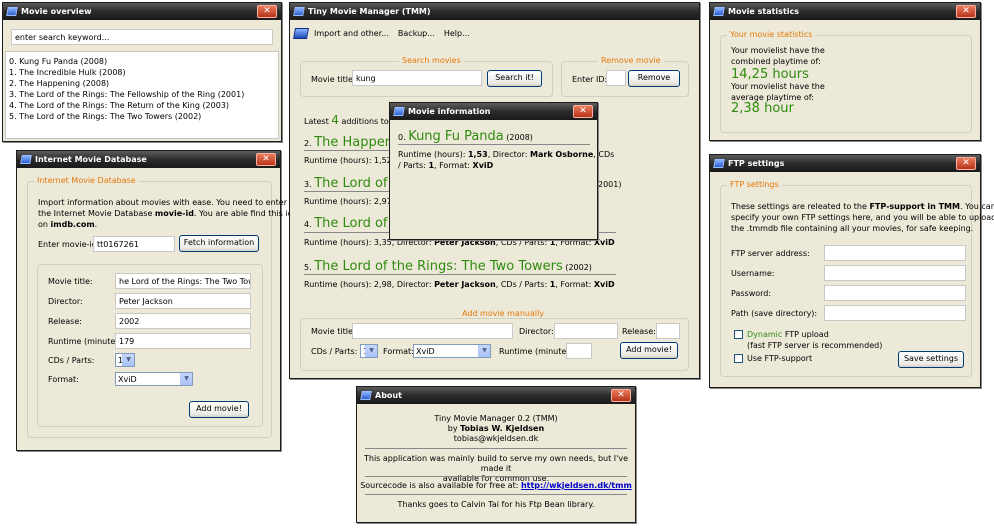 Image resolution: width=994 pixels, height=531 pixels. I want to click on movie-title-field: he Lord of the Rings: The Two Towers, so click(183, 281).